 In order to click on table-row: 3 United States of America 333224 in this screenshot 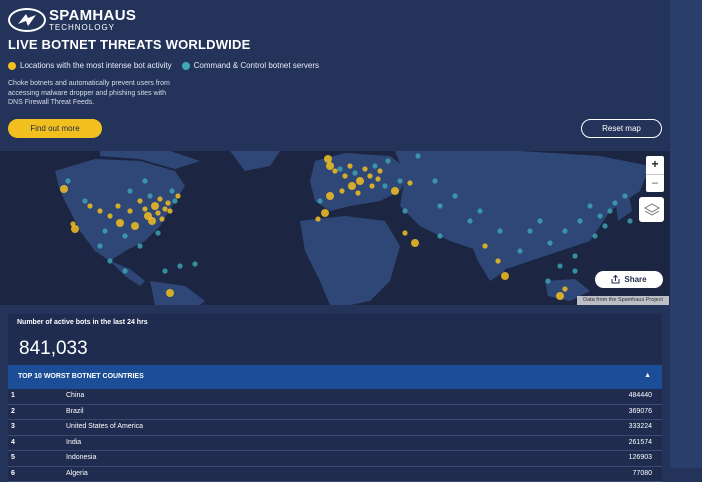, I will do `click(335, 428)`.